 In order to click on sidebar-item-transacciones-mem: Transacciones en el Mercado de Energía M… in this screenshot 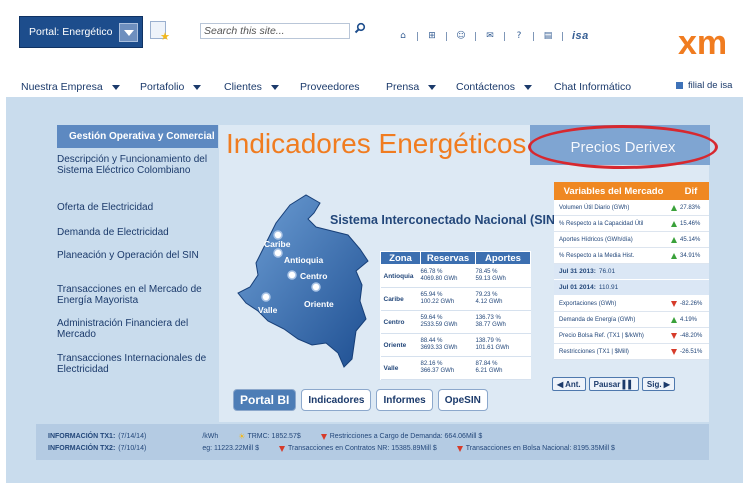, I will do `click(137, 298)`.